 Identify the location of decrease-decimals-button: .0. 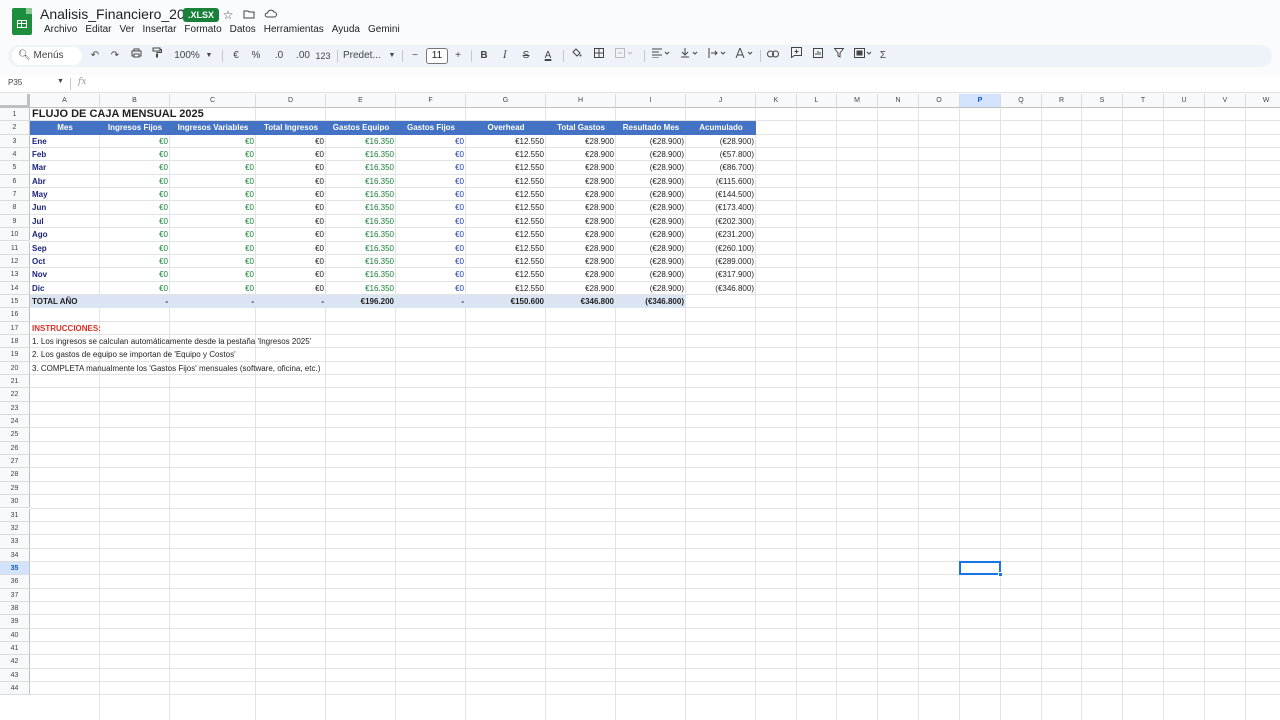
(279, 56).